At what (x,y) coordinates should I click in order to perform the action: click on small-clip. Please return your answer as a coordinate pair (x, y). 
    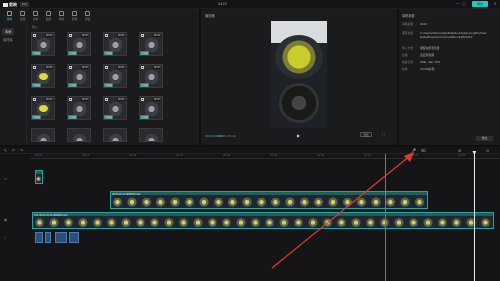
    Looking at the image, I should click on (39, 177).